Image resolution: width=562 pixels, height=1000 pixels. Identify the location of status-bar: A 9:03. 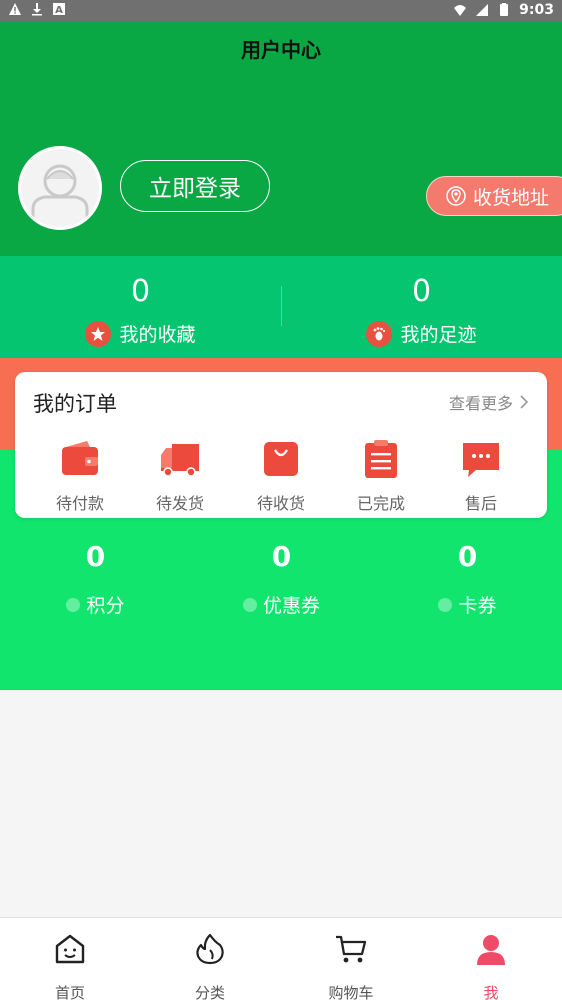
(281, 11).